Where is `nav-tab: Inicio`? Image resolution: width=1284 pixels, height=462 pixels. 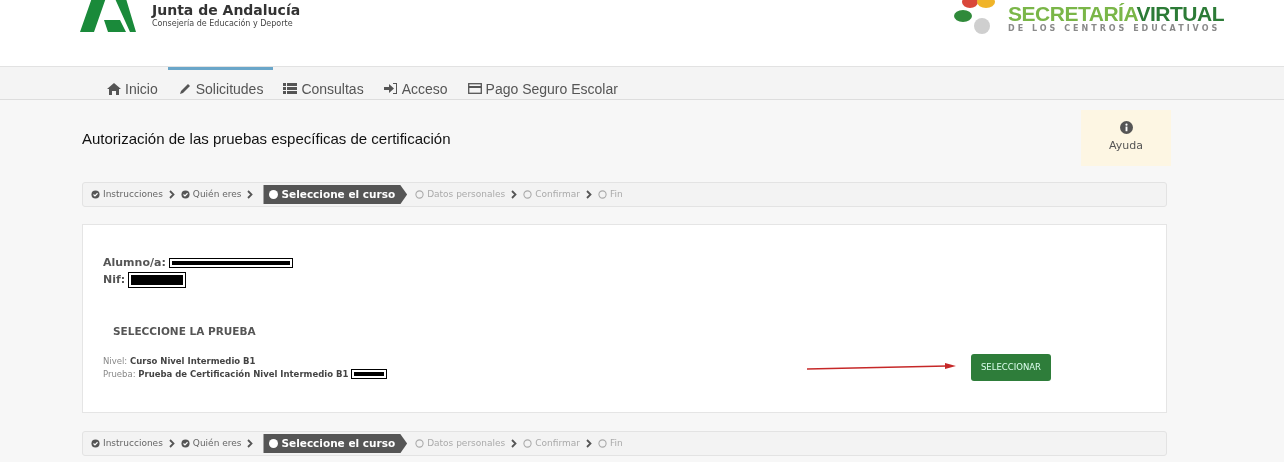
nav-tab: Inicio is located at coordinates (132, 83).